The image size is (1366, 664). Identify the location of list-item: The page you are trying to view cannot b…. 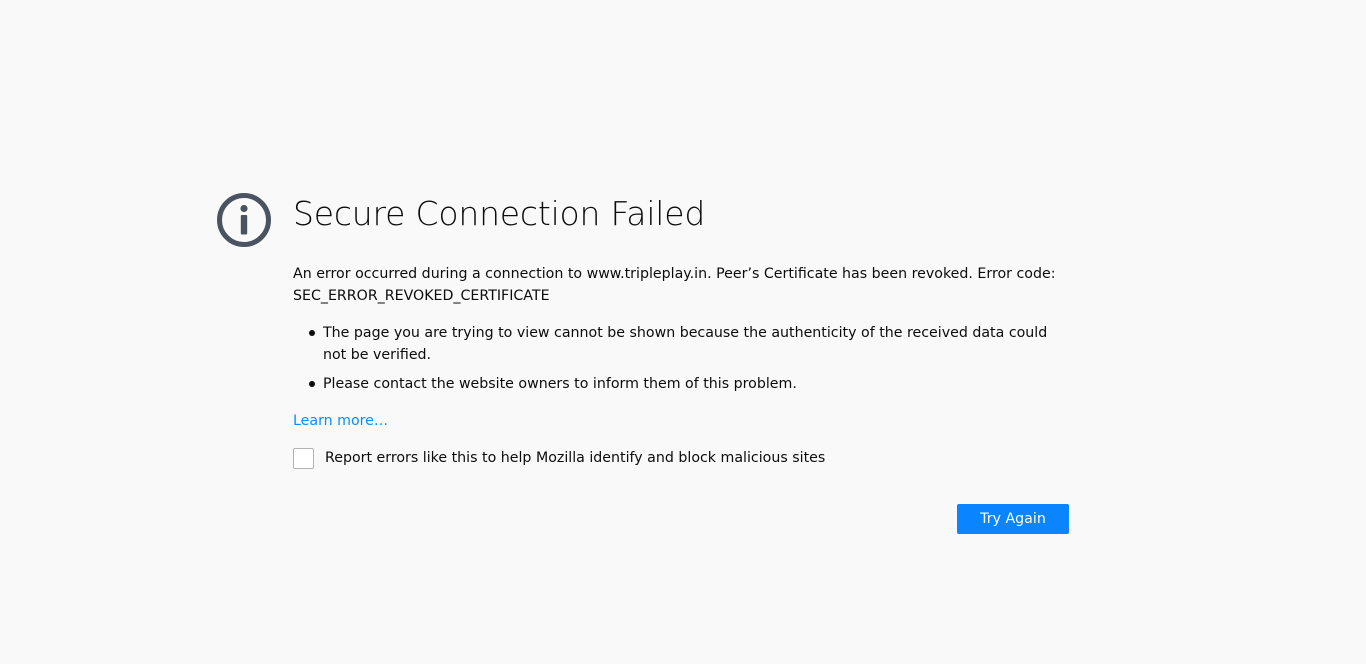
(689, 344).